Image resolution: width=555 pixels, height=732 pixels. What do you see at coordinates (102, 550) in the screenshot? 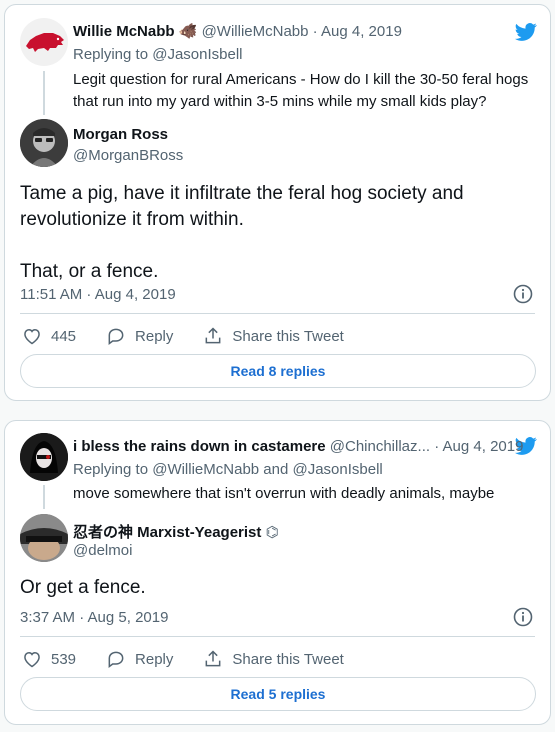
I see `author-handle: @delmoi` at bounding box center [102, 550].